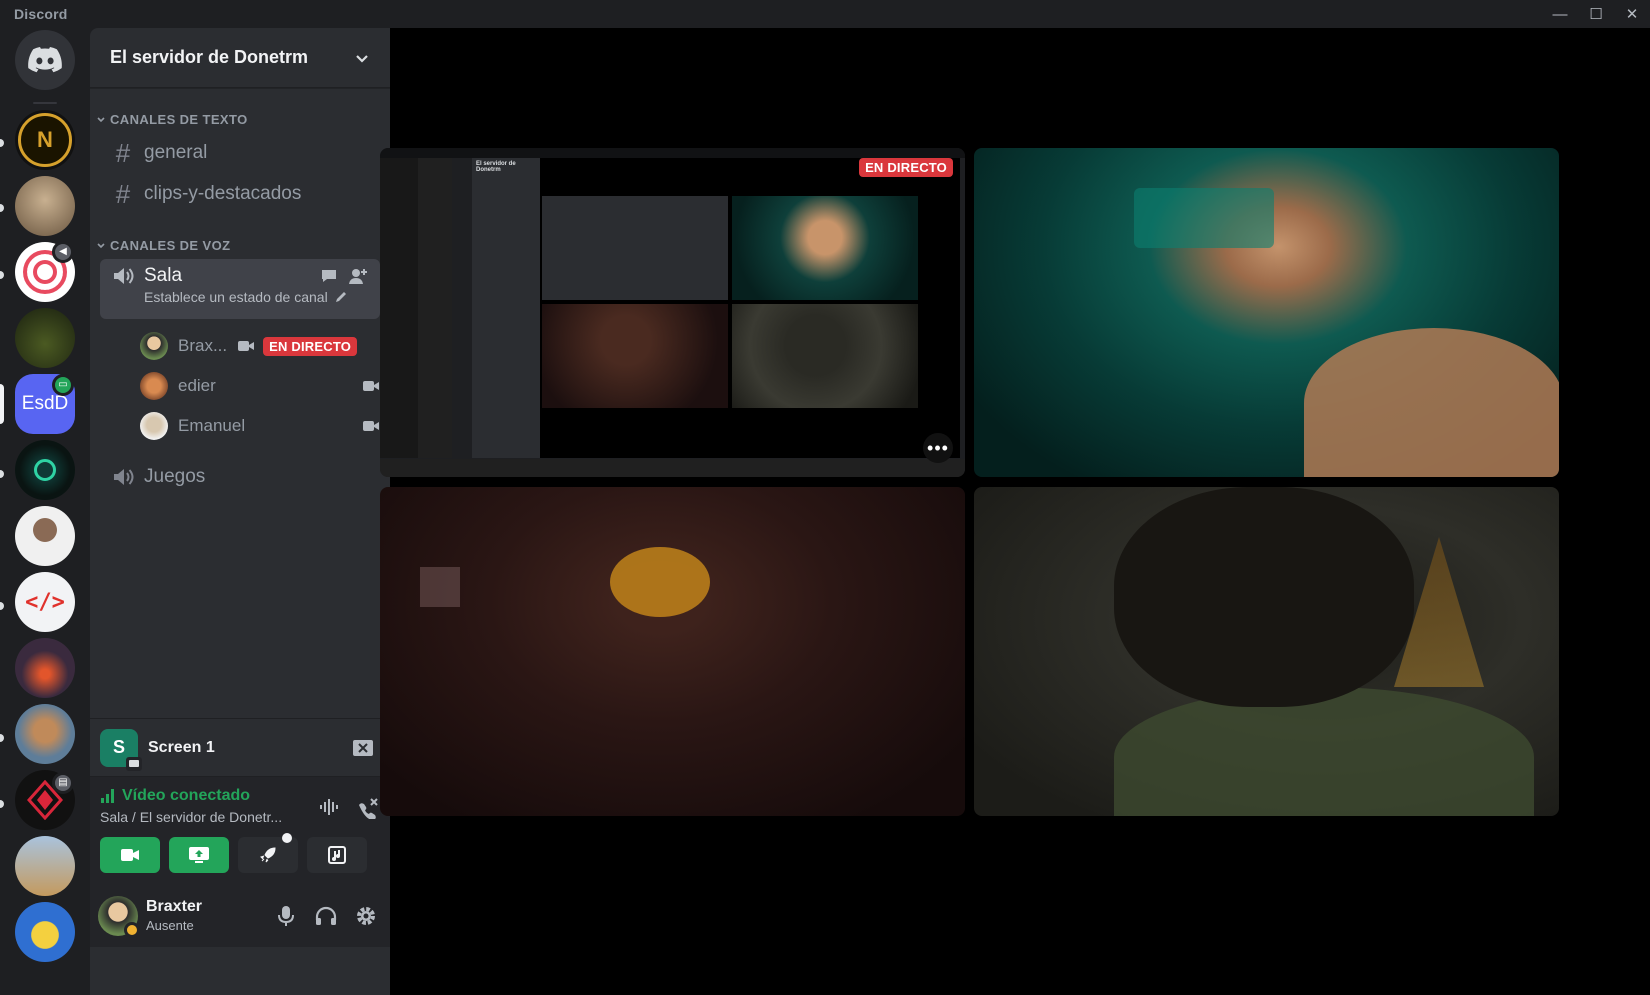  I want to click on server-green-orb, so click(45, 470).